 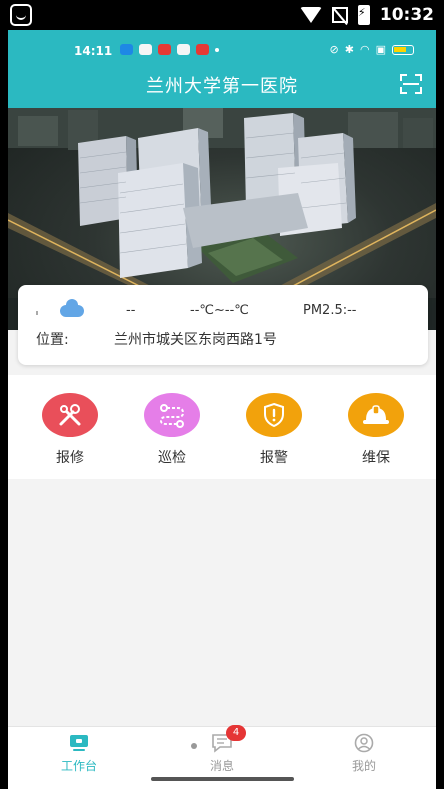 I want to click on helmet-icon, so click(x=376, y=415).